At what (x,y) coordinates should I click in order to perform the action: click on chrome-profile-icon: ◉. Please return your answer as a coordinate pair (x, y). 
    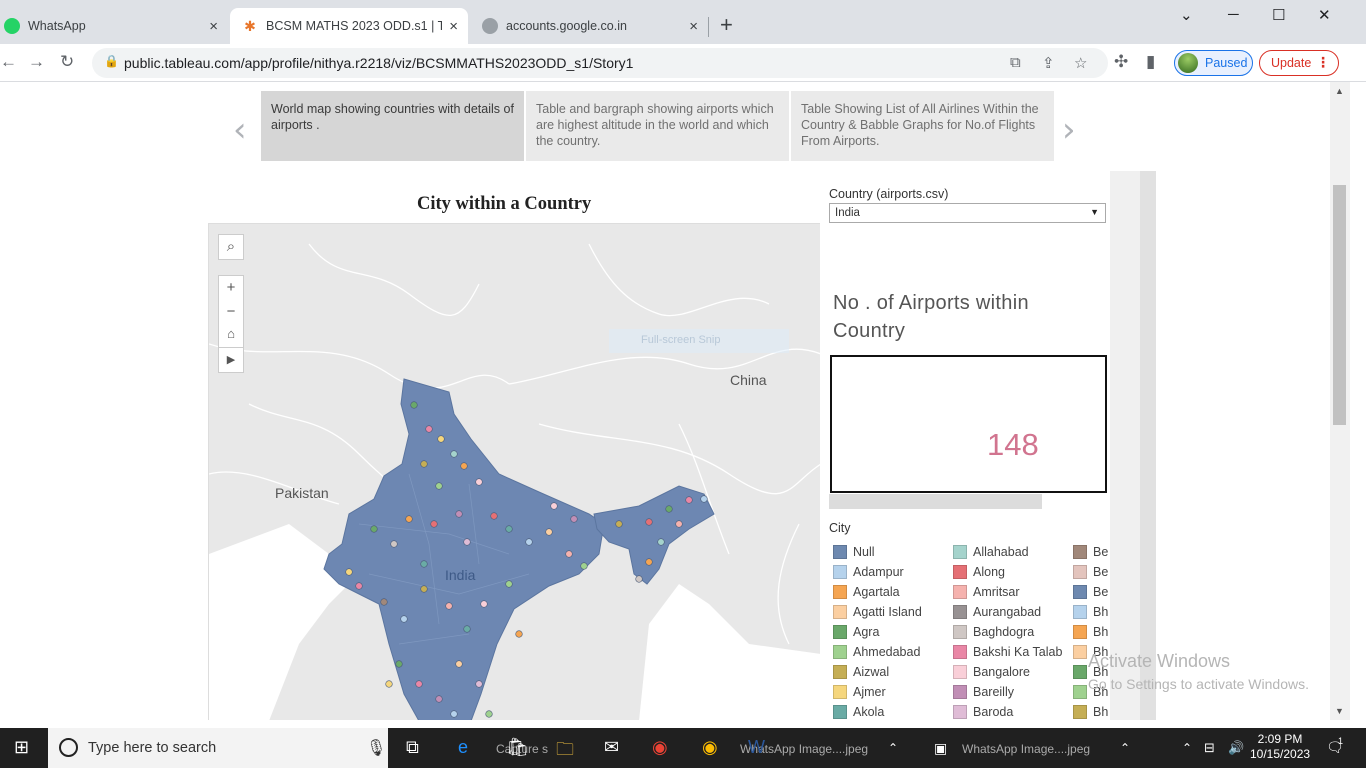
    Looking at the image, I should click on (710, 747).